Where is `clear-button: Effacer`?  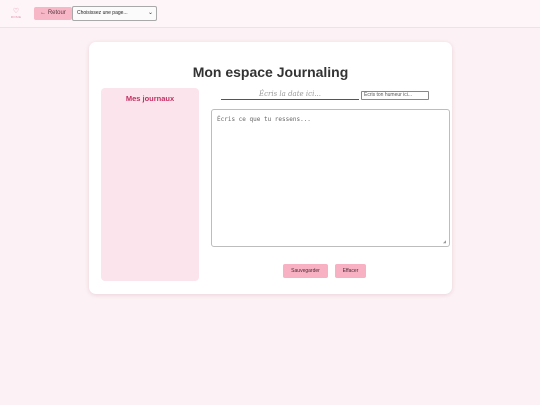
clear-button: Effacer is located at coordinates (350, 271).